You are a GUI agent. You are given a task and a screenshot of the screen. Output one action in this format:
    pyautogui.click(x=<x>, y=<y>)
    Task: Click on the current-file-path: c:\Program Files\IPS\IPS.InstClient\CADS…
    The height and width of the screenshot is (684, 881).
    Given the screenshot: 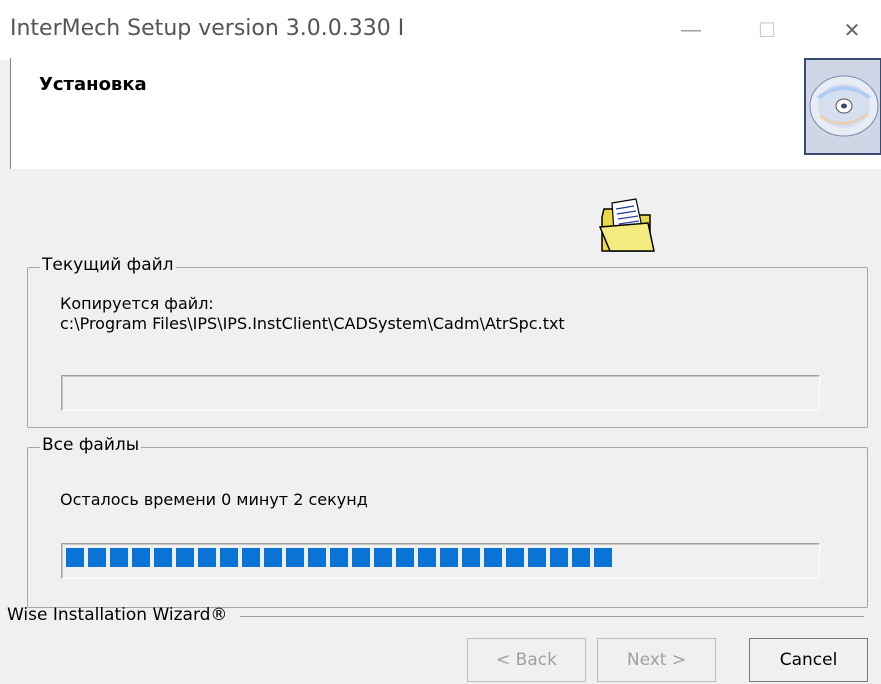 What is the action you would take?
    pyautogui.click(x=312, y=323)
    